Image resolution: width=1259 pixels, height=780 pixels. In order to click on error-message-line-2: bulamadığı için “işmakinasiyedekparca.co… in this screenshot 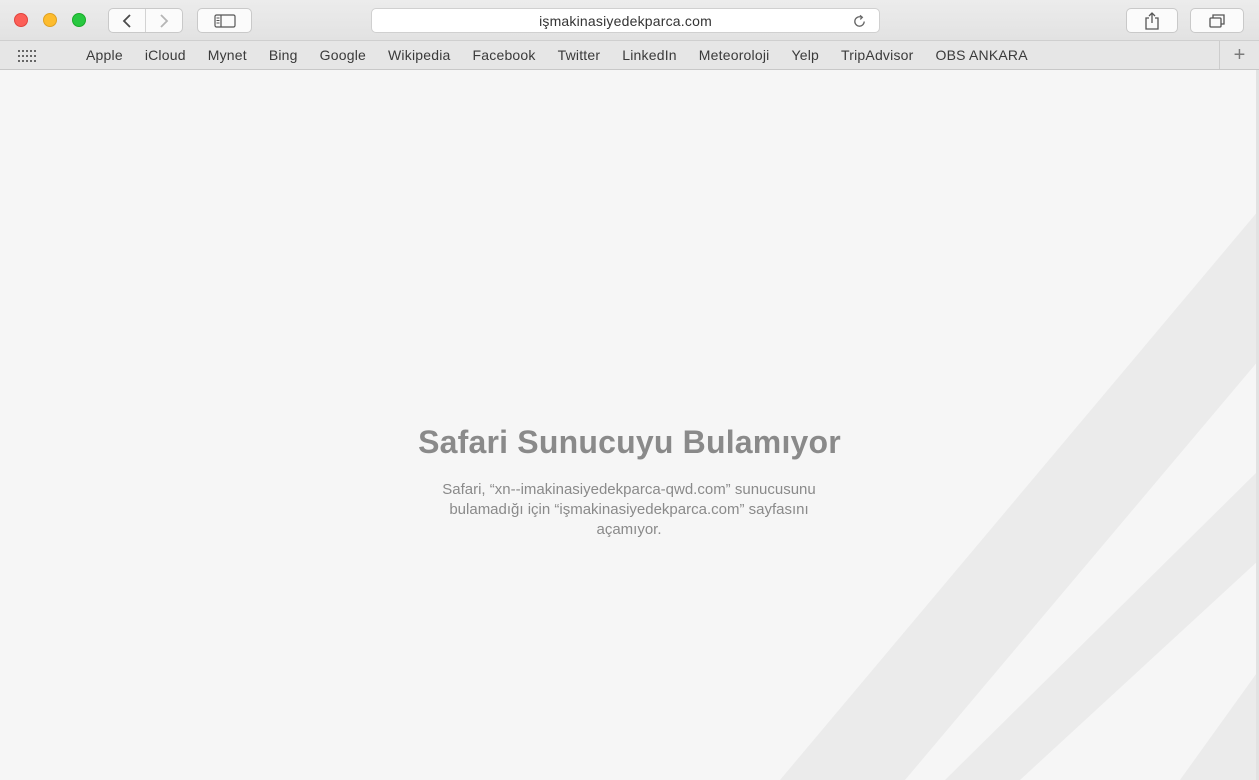, I will do `click(629, 509)`.